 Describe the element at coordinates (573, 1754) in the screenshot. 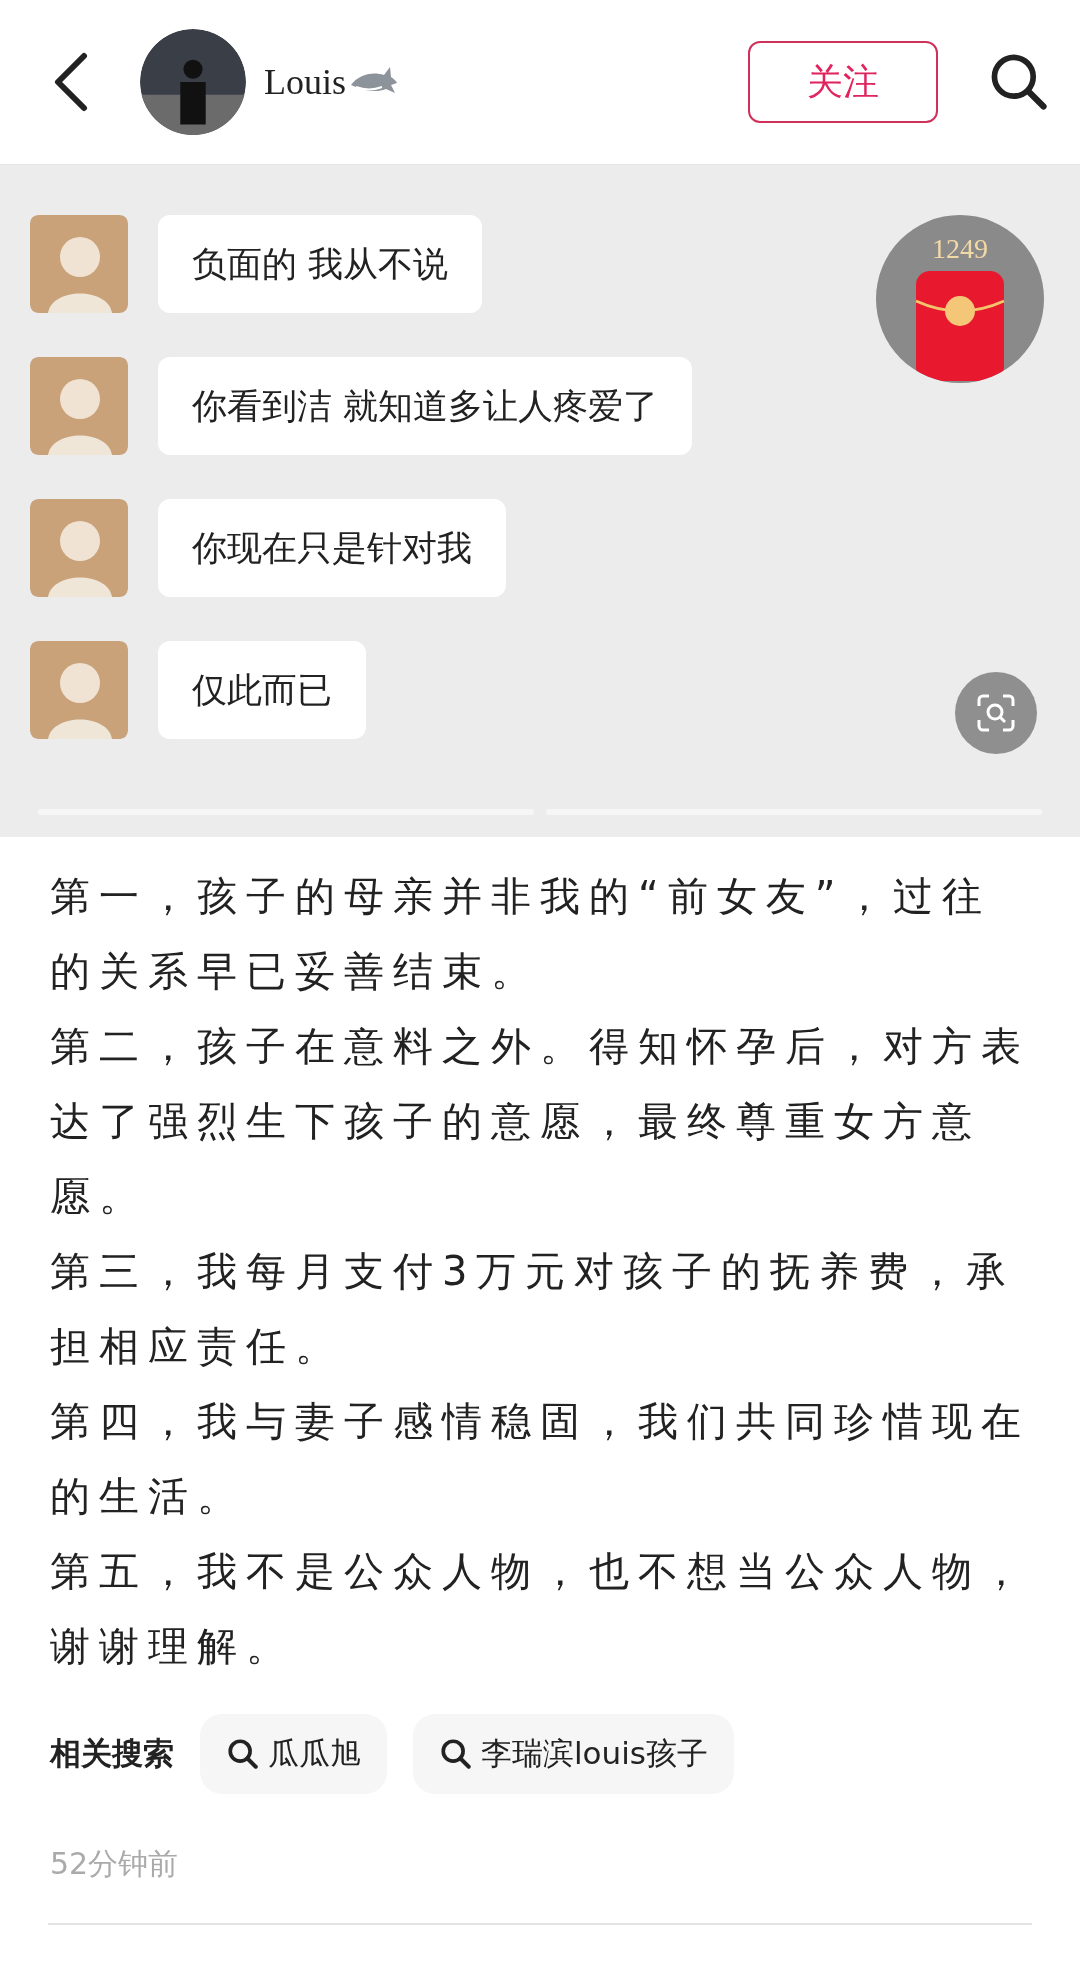

I see `search-chip: 李瑞滨louis孩子` at that location.